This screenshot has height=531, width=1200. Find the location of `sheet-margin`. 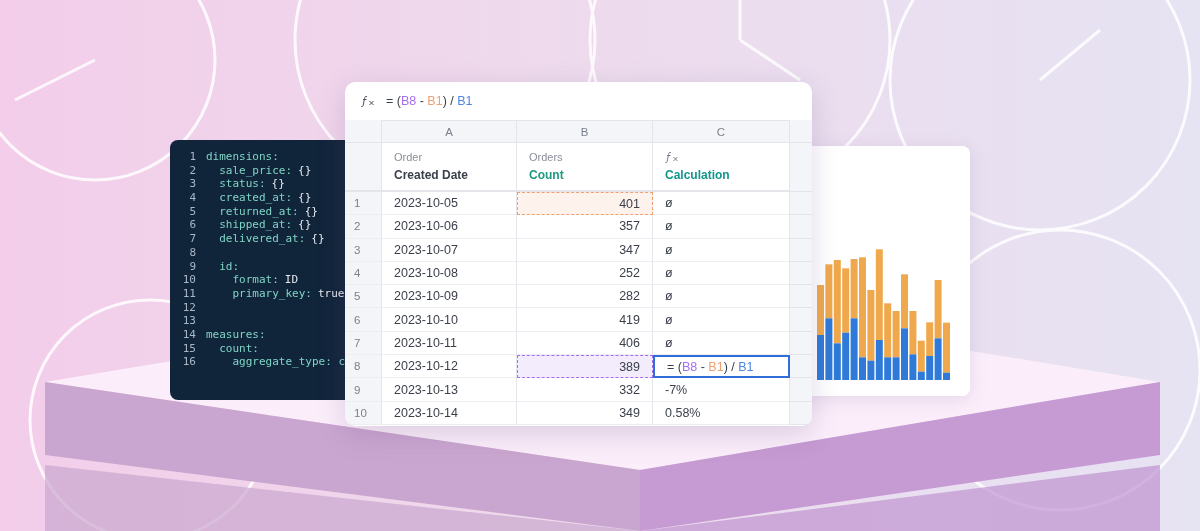

sheet-margin is located at coordinates (801, 367).